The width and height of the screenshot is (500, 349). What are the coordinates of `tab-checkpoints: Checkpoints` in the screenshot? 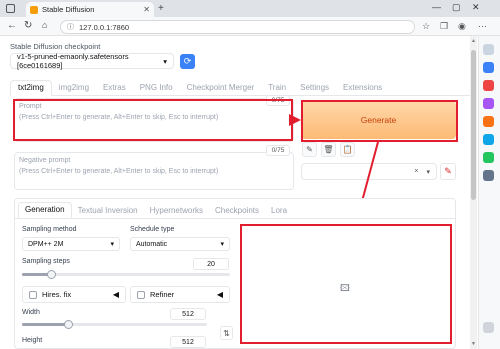 It's located at (237, 212).